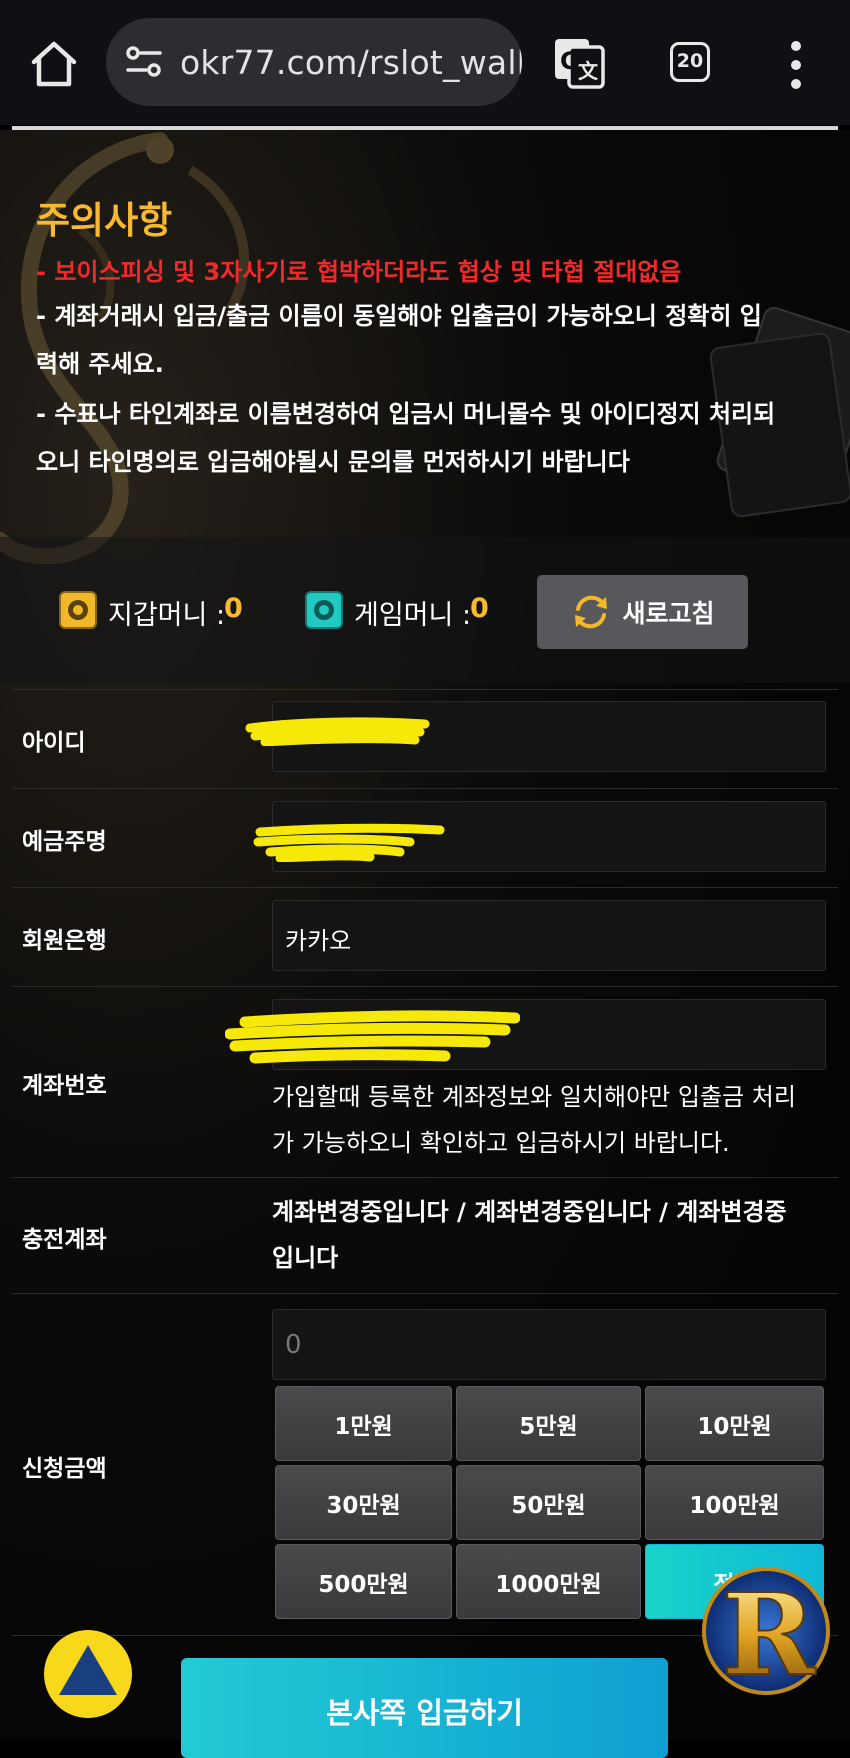  Describe the element at coordinates (64, 1086) in the screenshot. I see `account-label: 계좌번호` at that location.